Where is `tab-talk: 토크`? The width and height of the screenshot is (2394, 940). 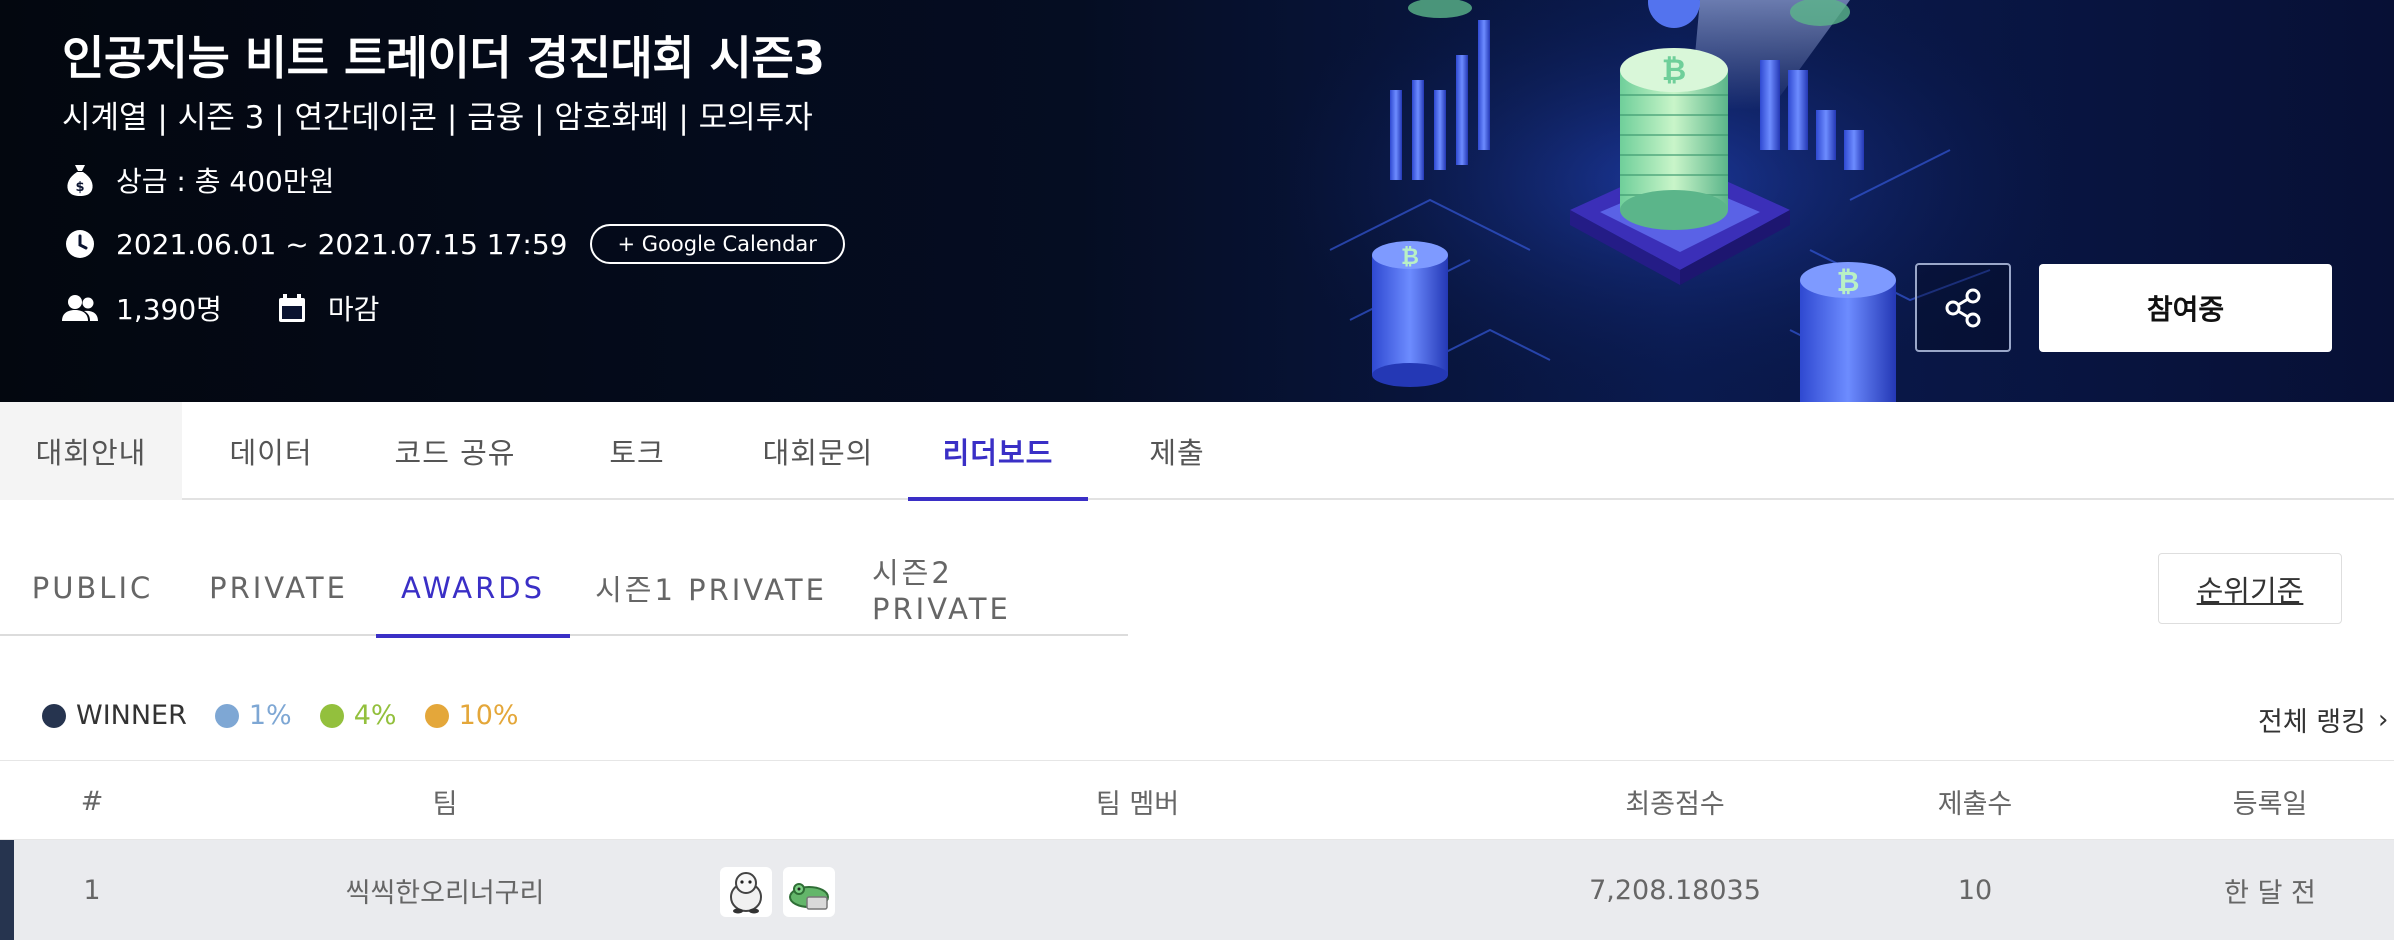 tab-talk: 토크 is located at coordinates (637, 451).